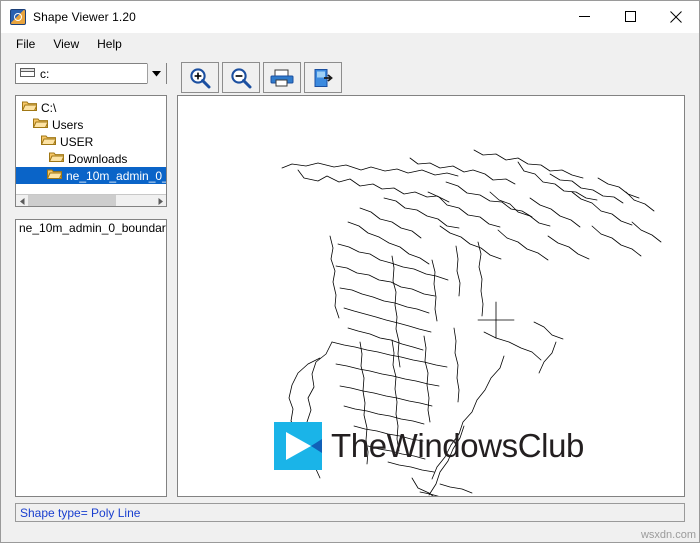  I want to click on tree-horizontal-scrollbar, so click(91, 200).